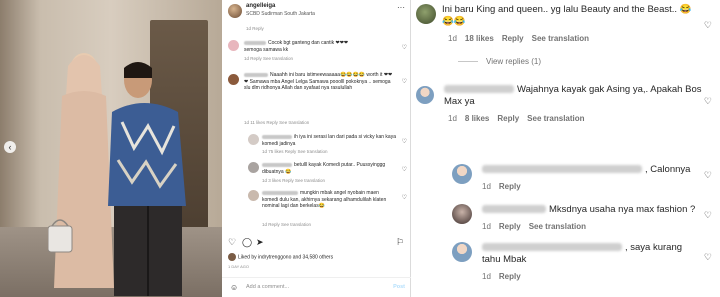 Image resolution: width=720 pixels, height=297 pixels. I want to click on comment-item: , saya kurang tahu Mbak 1d Reply ♡, so click(566, 266).